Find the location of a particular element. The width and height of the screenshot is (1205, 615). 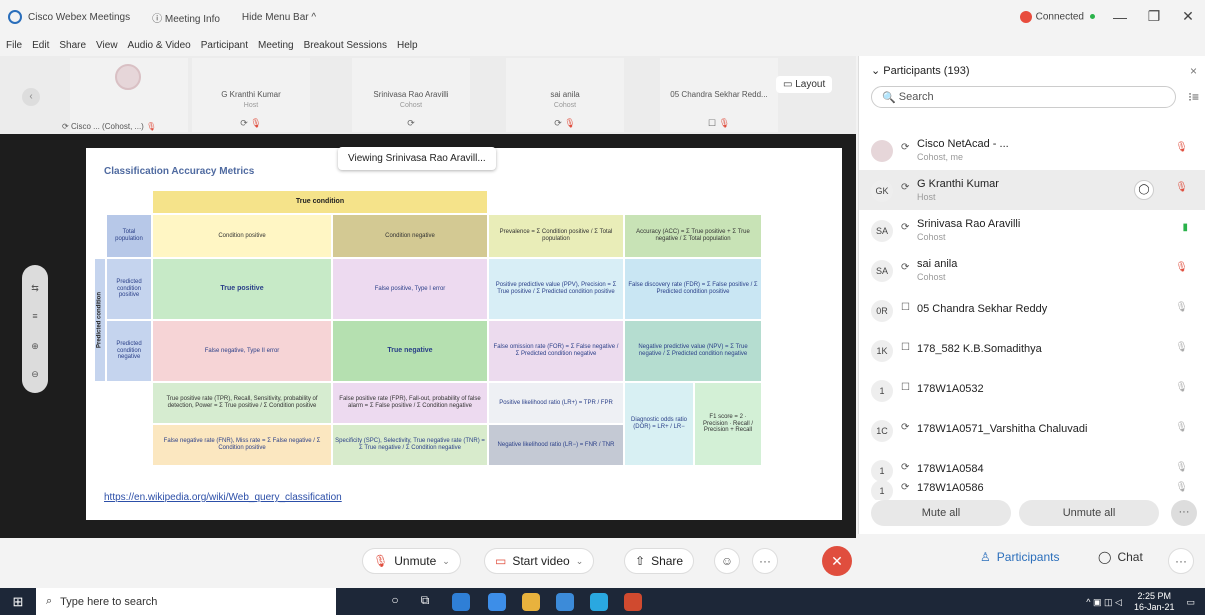

participant-row: 0R ☐ 05 Chandra Sekhar Reddy 🎙 is located at coordinates (1032, 310).